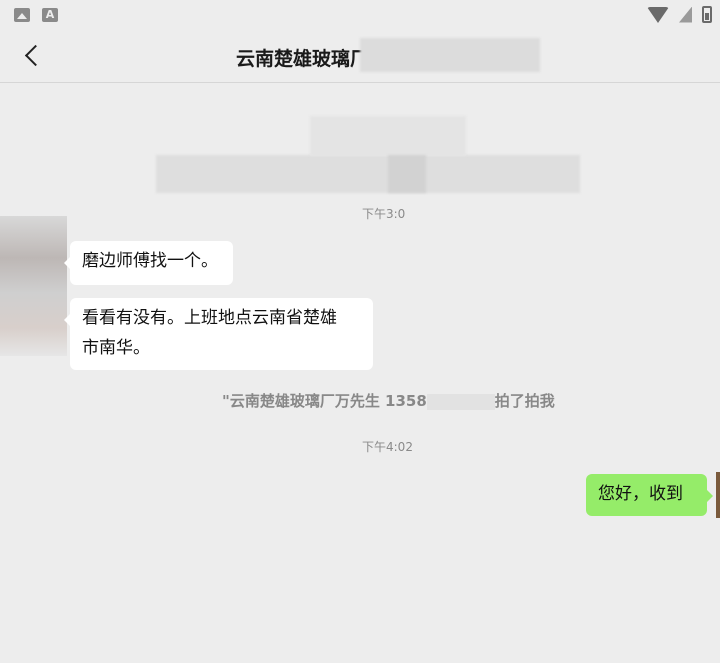 This screenshot has width=720, height=663. I want to click on no-sim-icon, so click(685, 14).